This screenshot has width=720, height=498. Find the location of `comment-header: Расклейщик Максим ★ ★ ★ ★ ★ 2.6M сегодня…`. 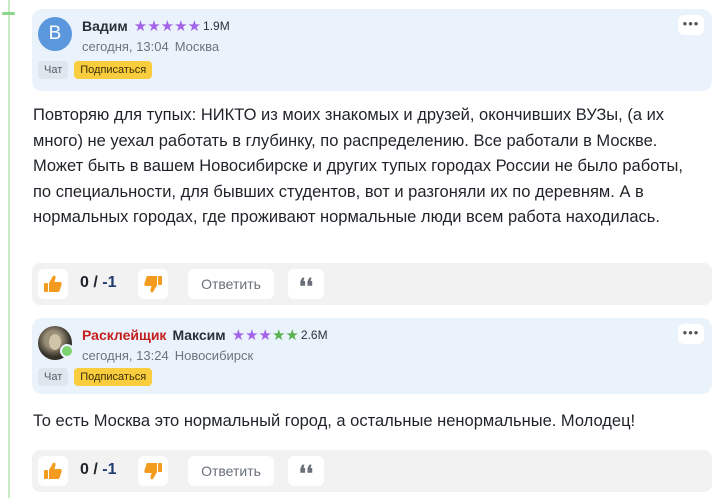

comment-header: Расклейщик Максим ★ ★ ★ ★ ★ 2.6M сегодня… is located at coordinates (372, 356).